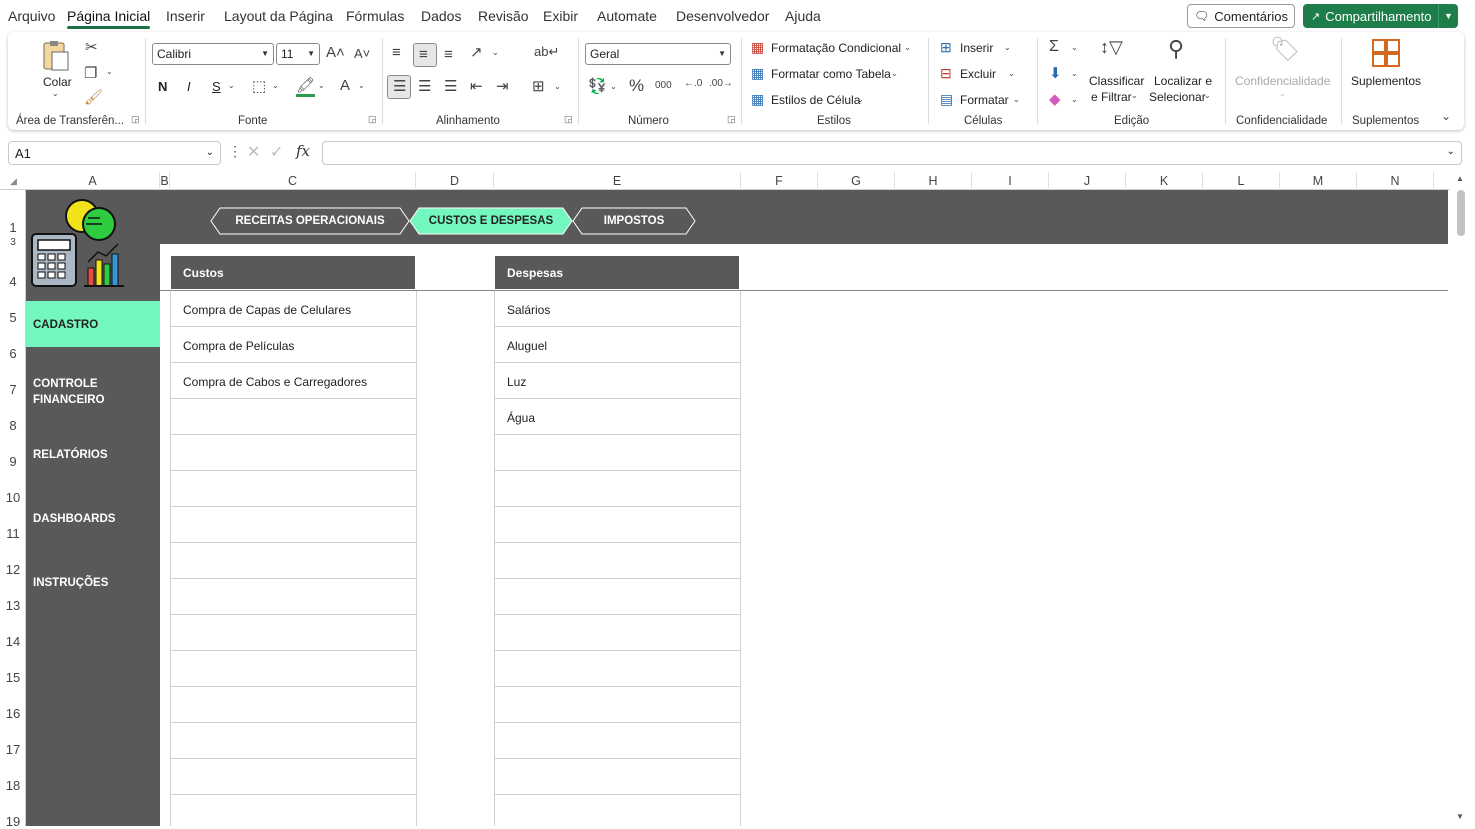 The width and height of the screenshot is (1475, 829). Describe the element at coordinates (976, 48) in the screenshot. I see `insert-cells-button: Inserir` at that location.